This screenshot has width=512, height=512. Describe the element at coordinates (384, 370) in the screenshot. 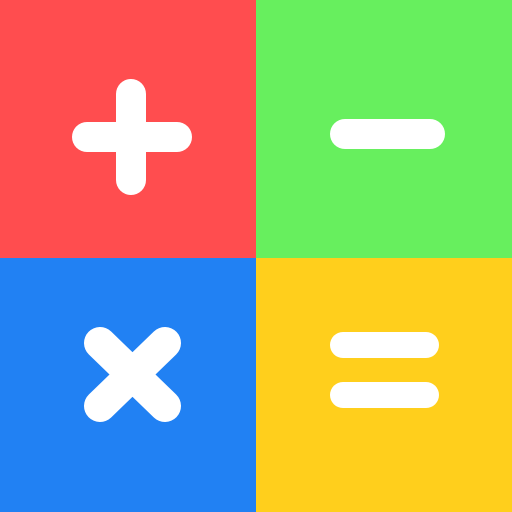

I see `equals-icon` at that location.